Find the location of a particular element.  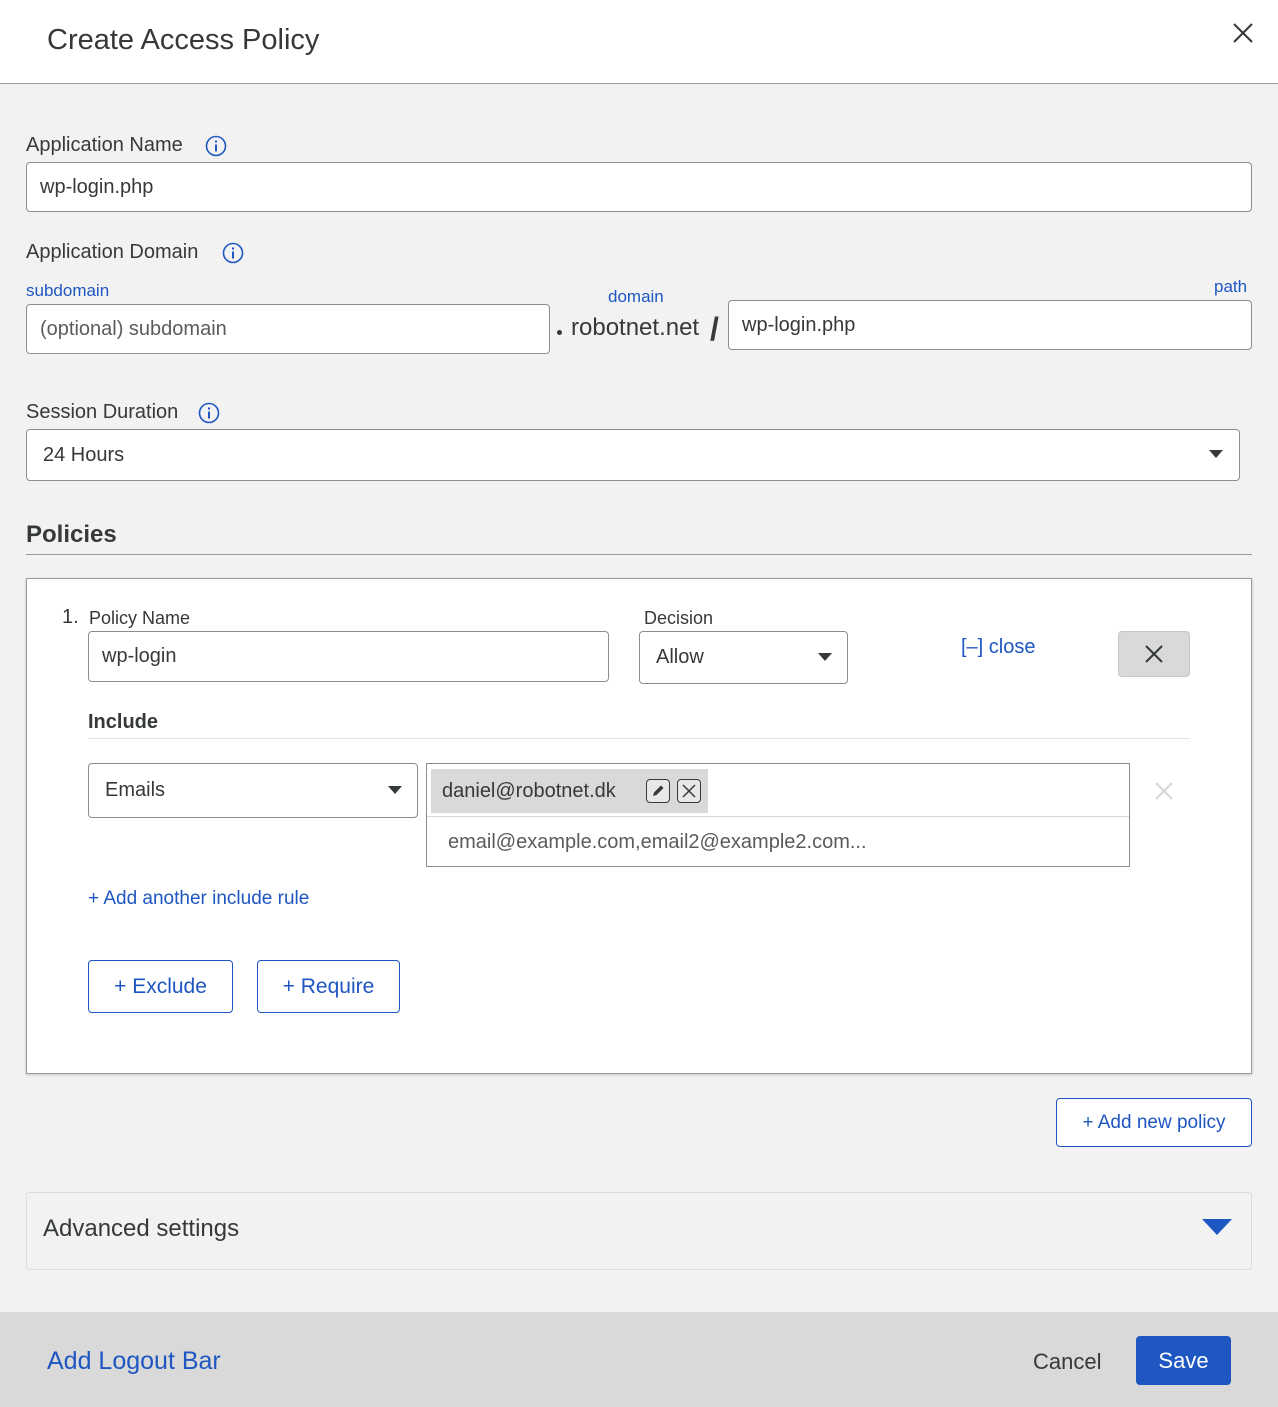

decision-select: Allow is located at coordinates (743, 657).